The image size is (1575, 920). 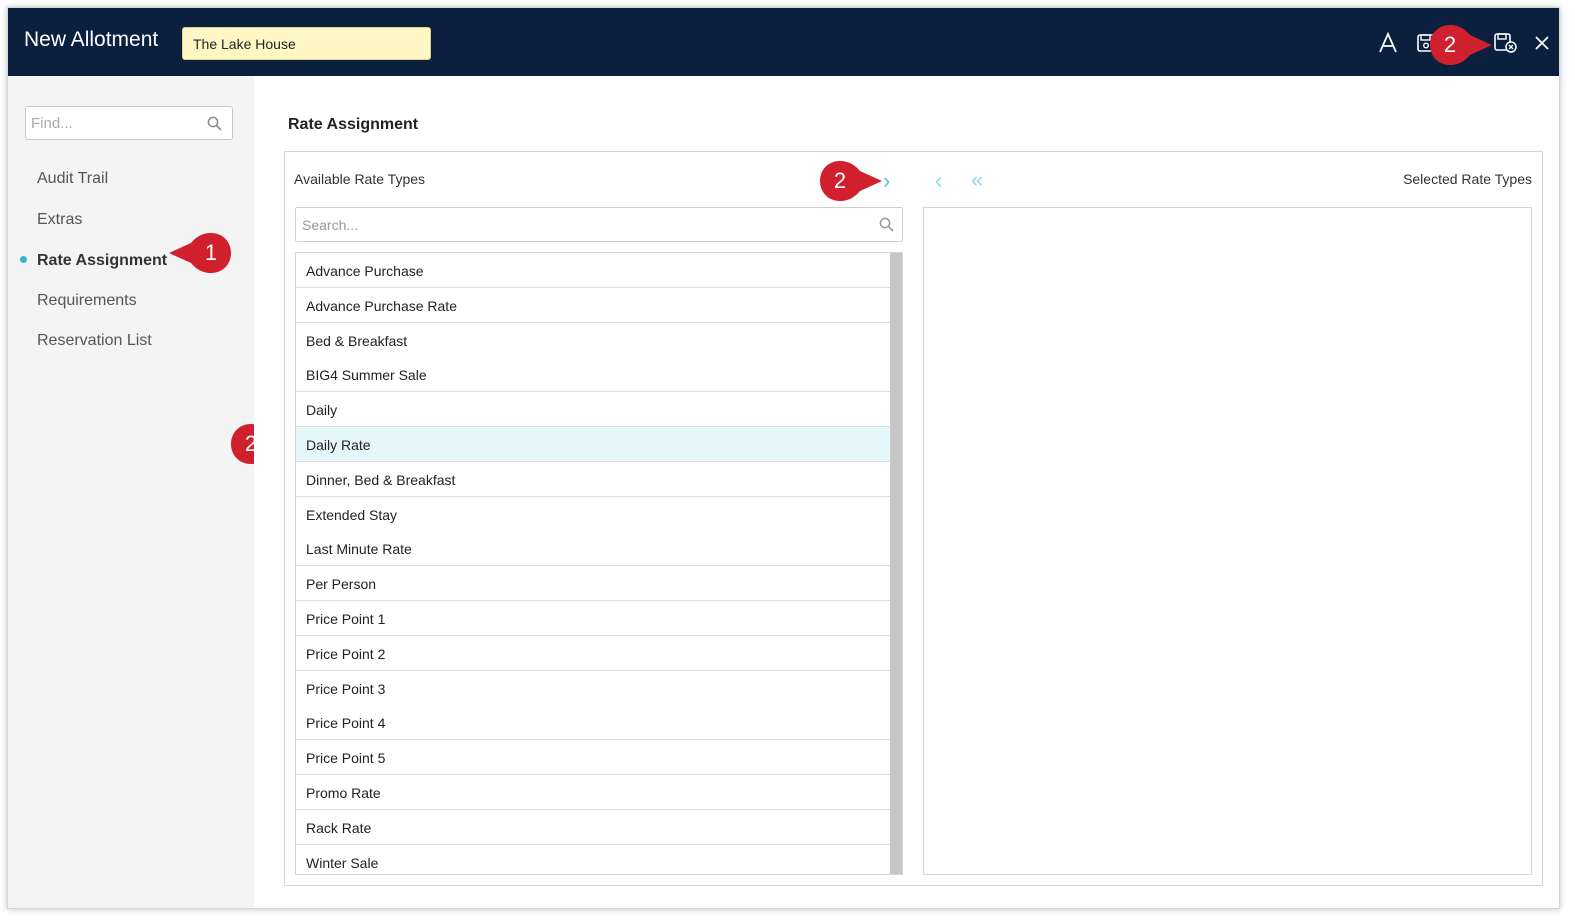 What do you see at coordinates (977, 180) in the screenshot?
I see `move-all-left-button: «` at bounding box center [977, 180].